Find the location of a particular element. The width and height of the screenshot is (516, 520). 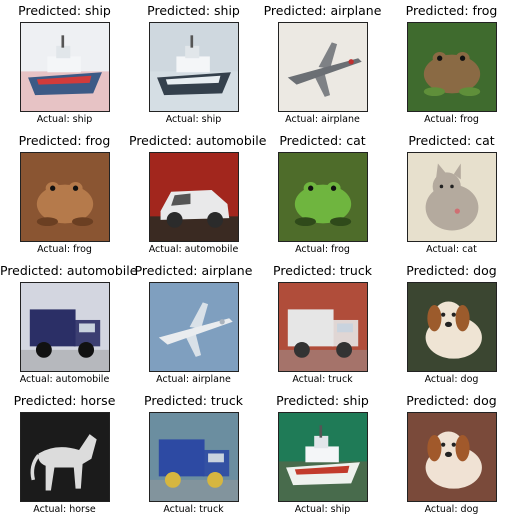

predicted-label: Predicted: horse is located at coordinates (64, 400).